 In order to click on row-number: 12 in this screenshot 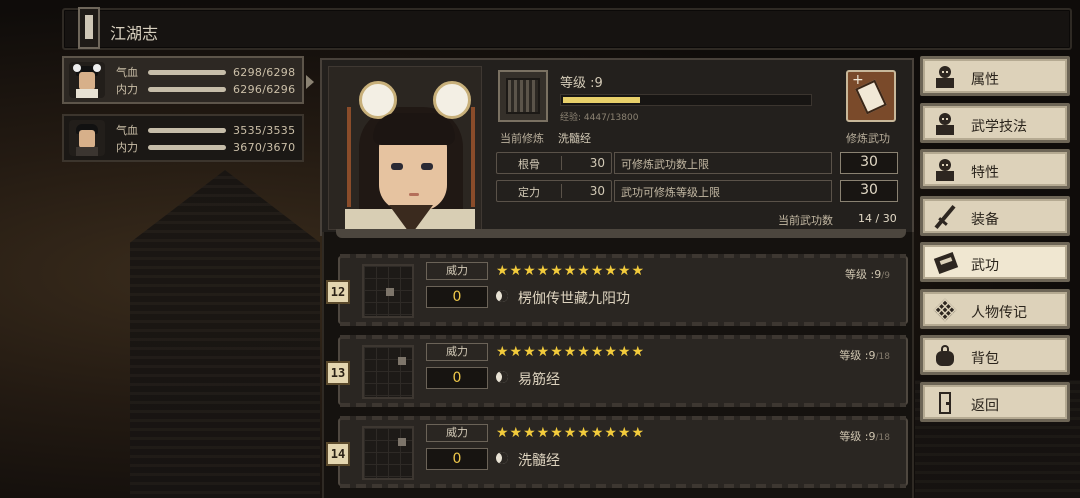, I will do `click(338, 292)`.